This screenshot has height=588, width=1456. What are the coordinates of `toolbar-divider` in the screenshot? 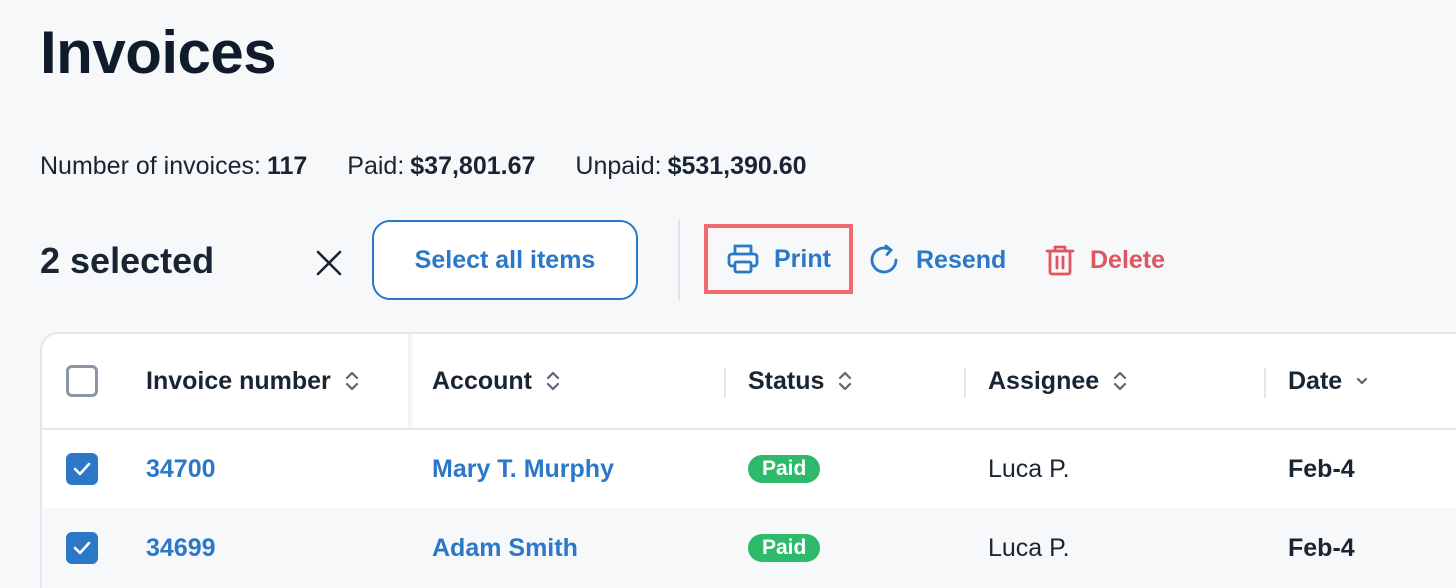 It's located at (679, 260).